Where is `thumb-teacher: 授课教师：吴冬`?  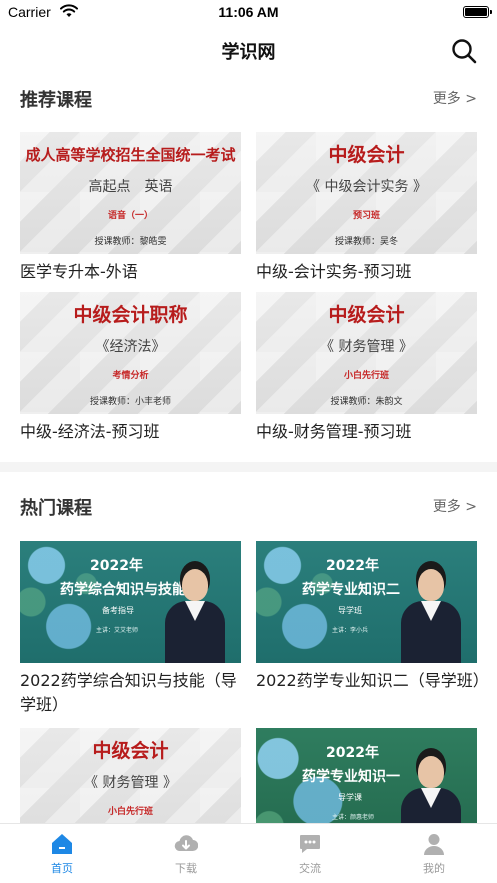
thumb-teacher: 授课教师：吴冬 is located at coordinates (366, 242).